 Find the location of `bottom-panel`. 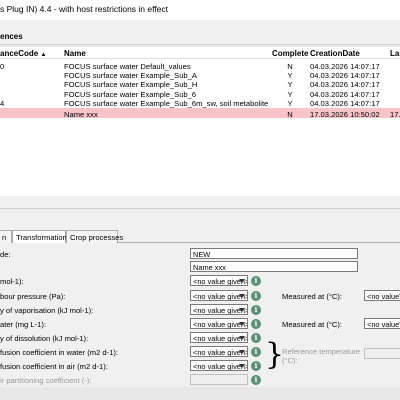

bottom-panel is located at coordinates (200, 393).